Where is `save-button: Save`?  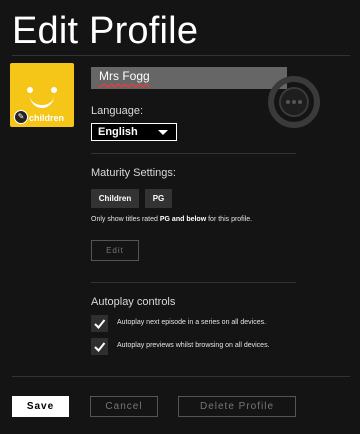 save-button: Save is located at coordinates (40, 406).